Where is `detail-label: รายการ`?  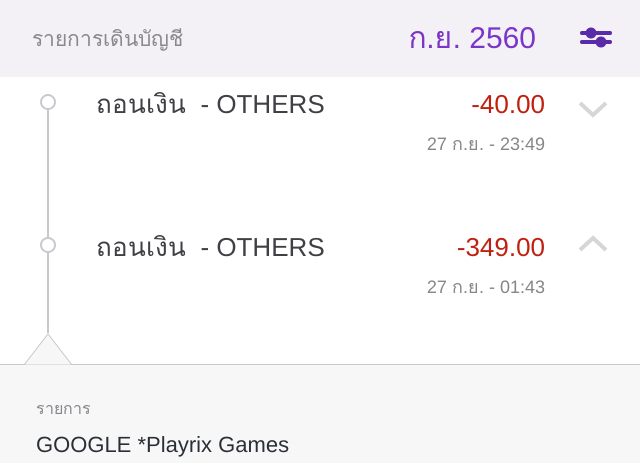 detail-label: รายการ is located at coordinates (64, 410).